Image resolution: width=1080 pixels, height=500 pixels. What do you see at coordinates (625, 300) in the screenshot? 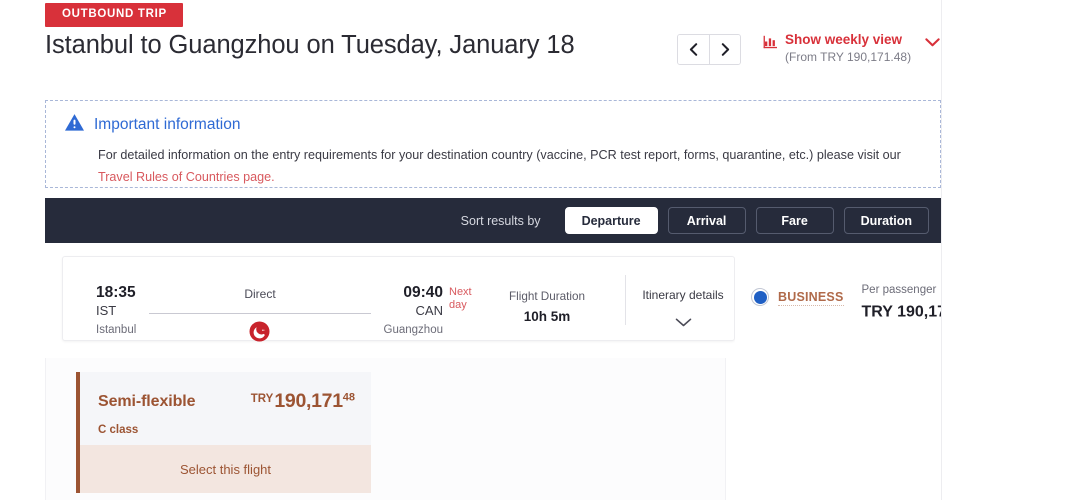
I see `card-divider` at bounding box center [625, 300].